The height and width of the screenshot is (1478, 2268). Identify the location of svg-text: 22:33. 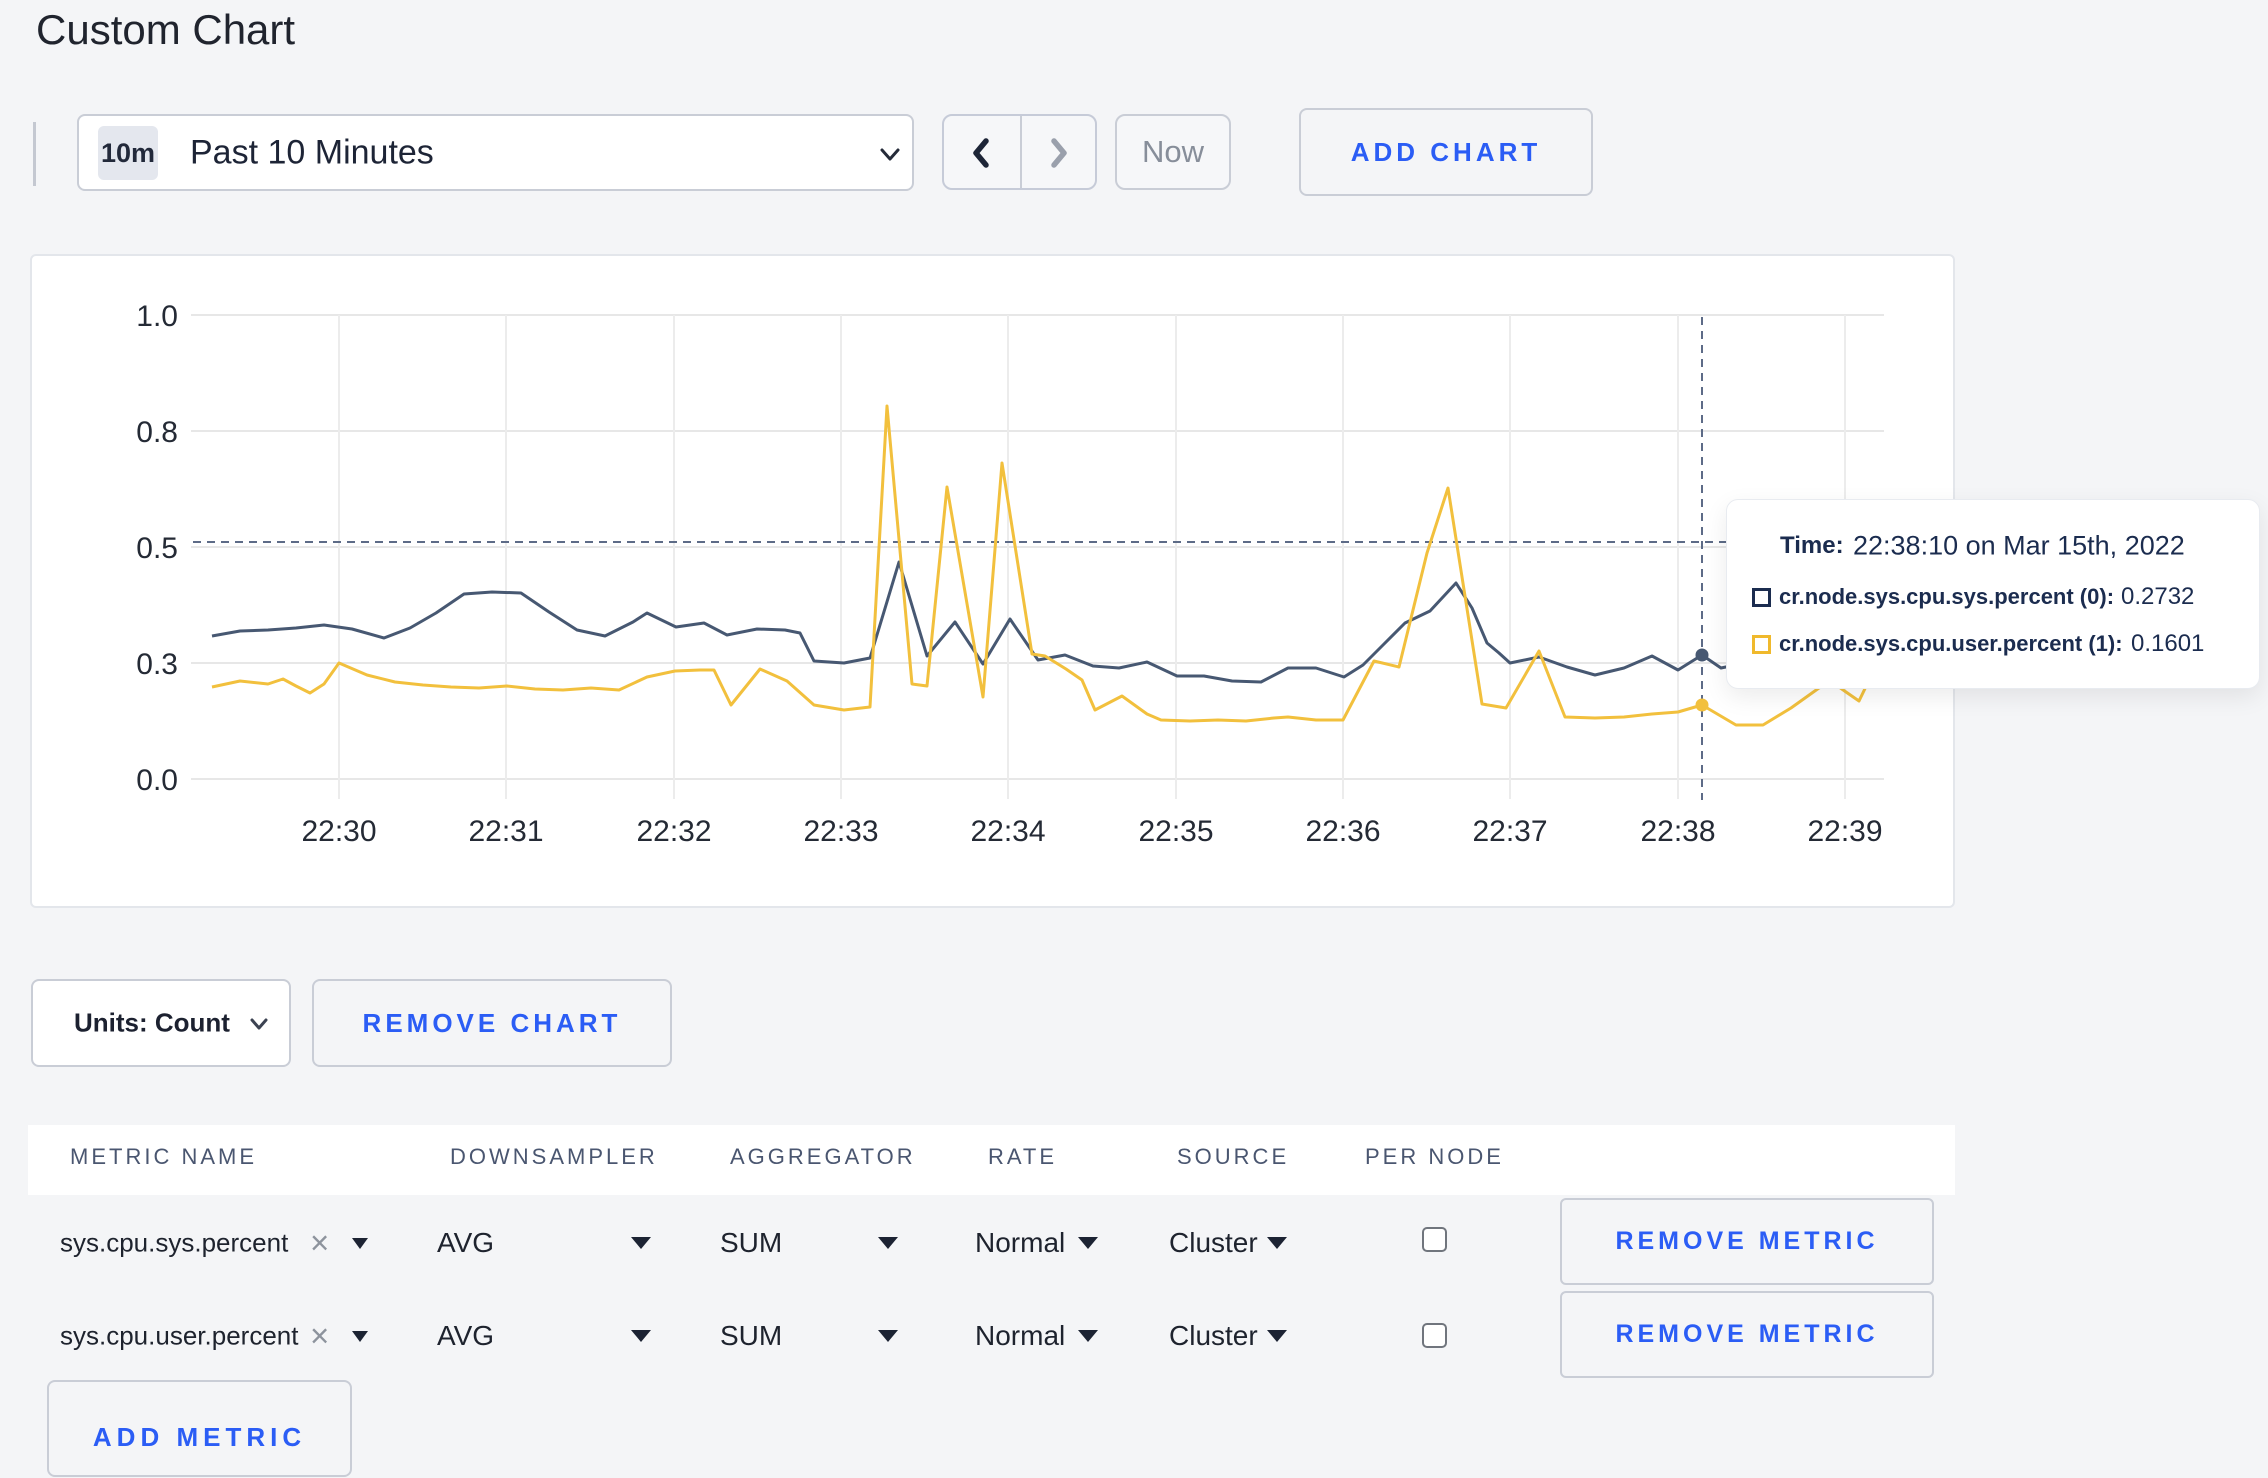
(840, 831).